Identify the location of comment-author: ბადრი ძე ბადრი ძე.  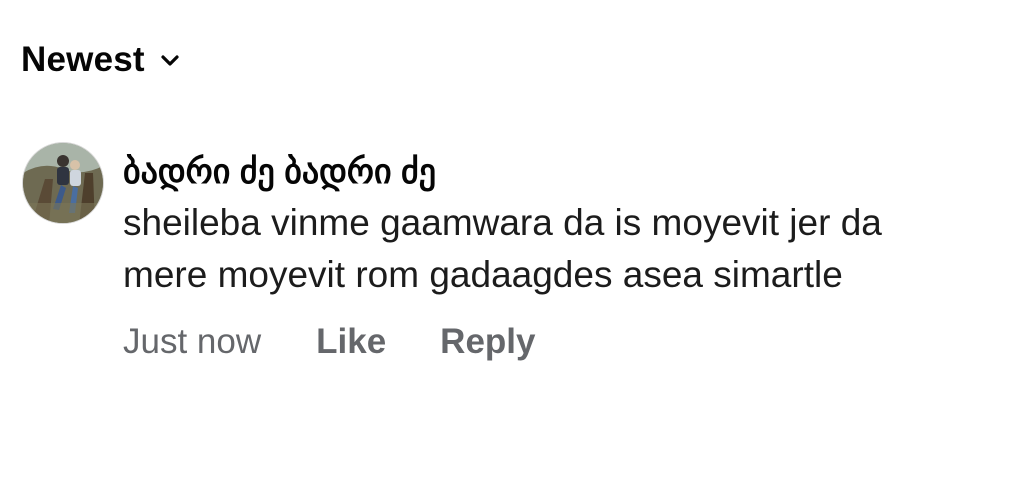
(553, 172).